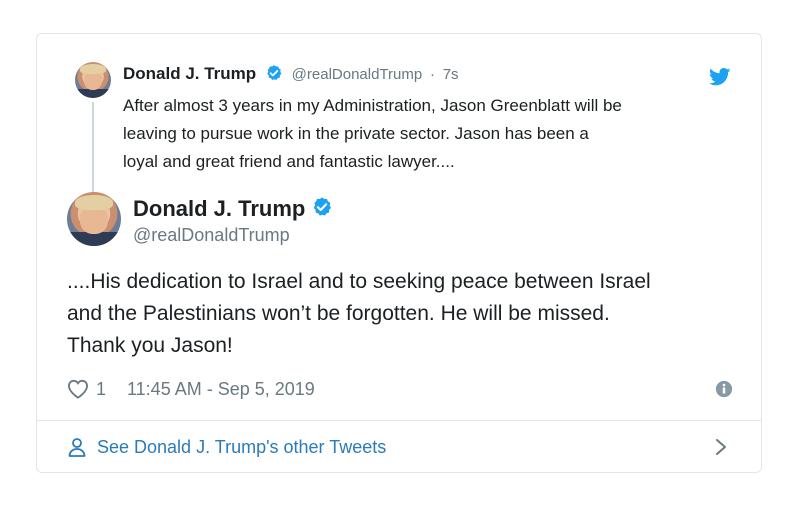 Image resolution: width=799 pixels, height=513 pixels. What do you see at coordinates (211, 235) in the screenshot?
I see `main-author-handle: @realDonaldTrump` at bounding box center [211, 235].